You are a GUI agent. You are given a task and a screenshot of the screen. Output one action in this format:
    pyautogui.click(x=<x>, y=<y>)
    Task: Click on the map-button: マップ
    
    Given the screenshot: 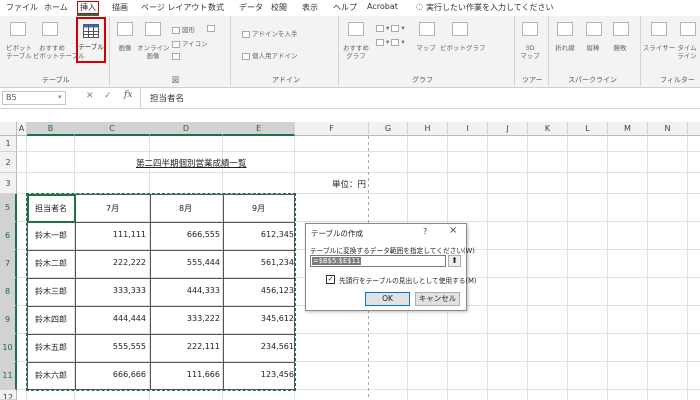 What is the action you would take?
    pyautogui.click(x=426, y=48)
    